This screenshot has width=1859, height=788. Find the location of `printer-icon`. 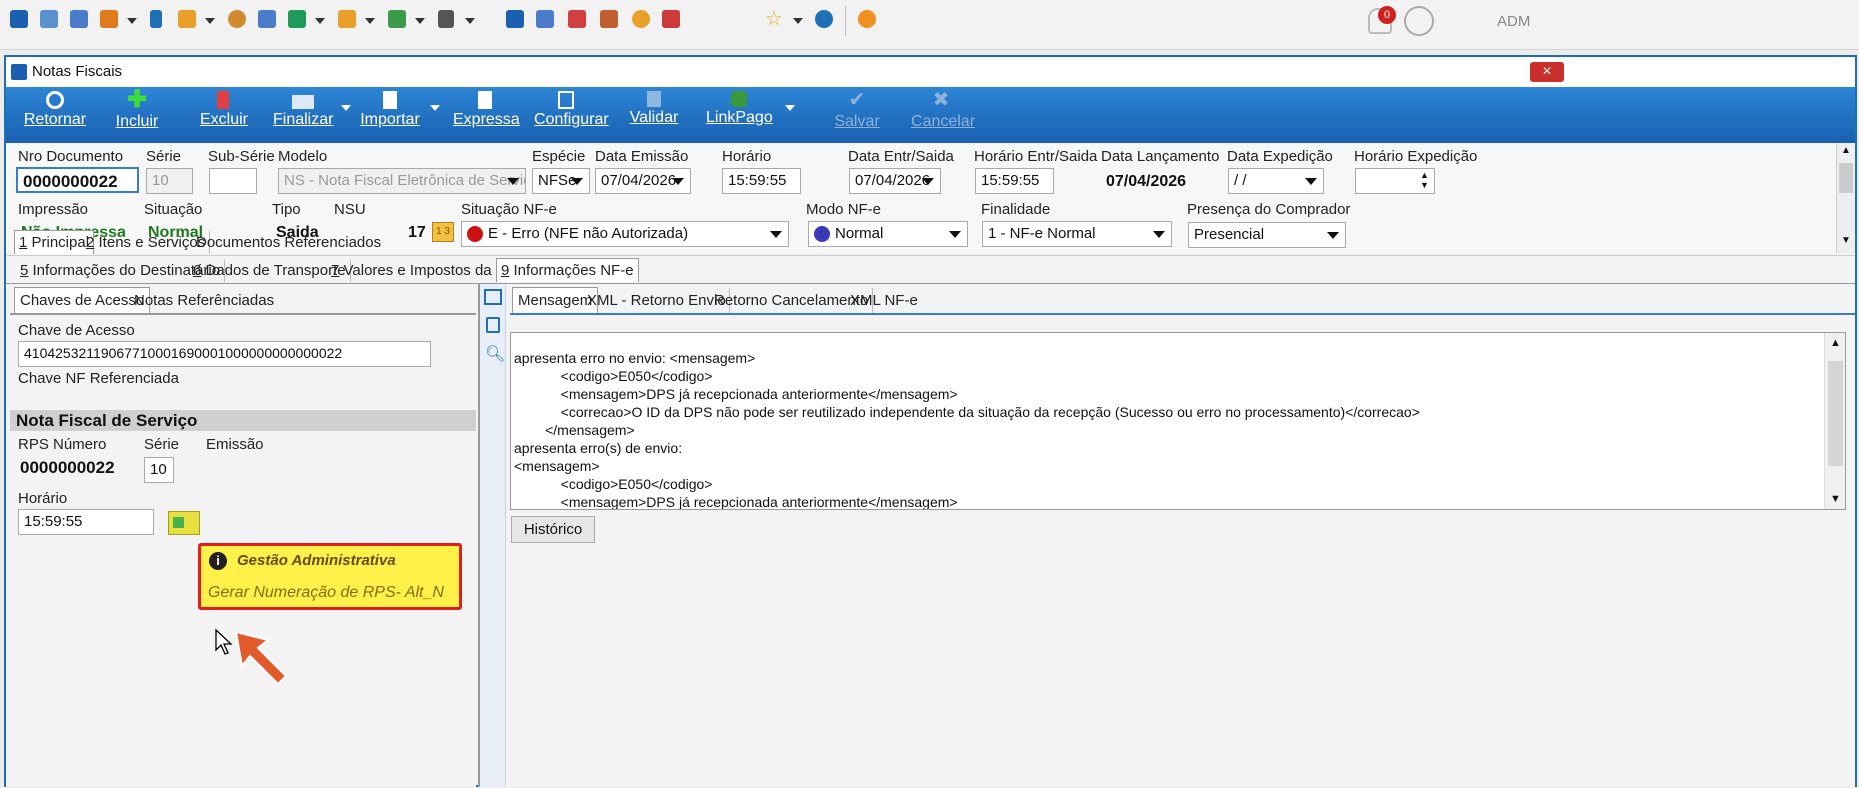

printer-icon is located at coordinates (446, 19).